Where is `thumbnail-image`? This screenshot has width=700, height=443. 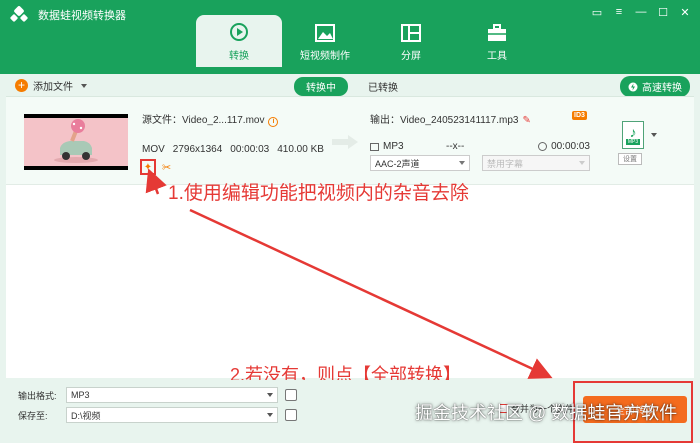
thumbnail-image is located at coordinates (76, 142).